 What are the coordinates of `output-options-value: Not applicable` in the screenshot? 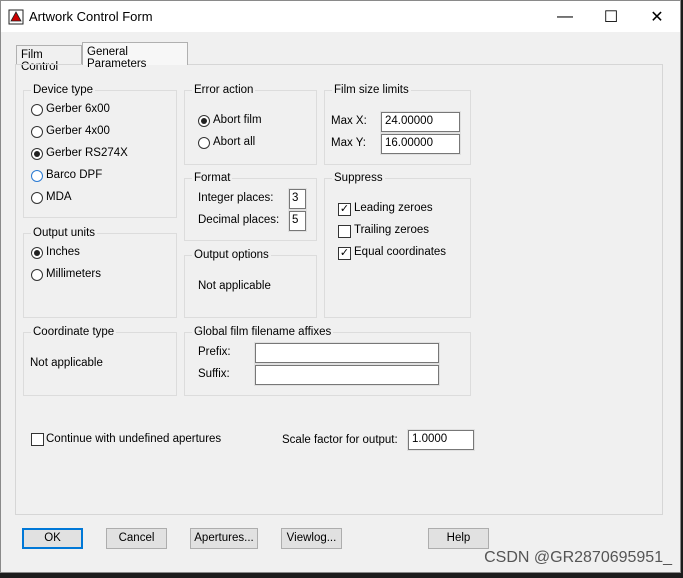 It's located at (234, 286).